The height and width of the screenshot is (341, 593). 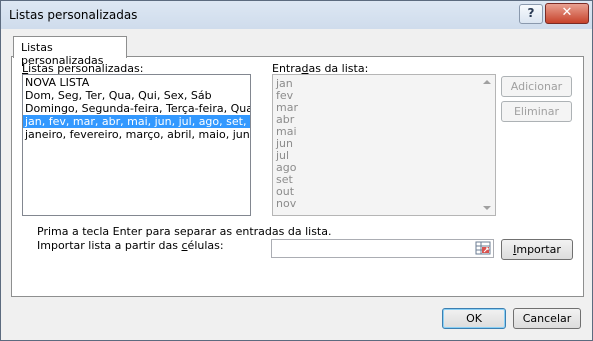 What do you see at coordinates (487, 145) in the screenshot?
I see `entries-scrollbar` at bounding box center [487, 145].